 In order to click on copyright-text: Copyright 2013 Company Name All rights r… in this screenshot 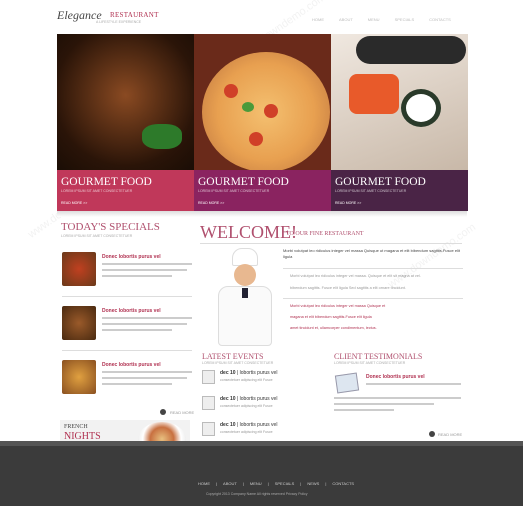, I will do `click(246, 494)`.